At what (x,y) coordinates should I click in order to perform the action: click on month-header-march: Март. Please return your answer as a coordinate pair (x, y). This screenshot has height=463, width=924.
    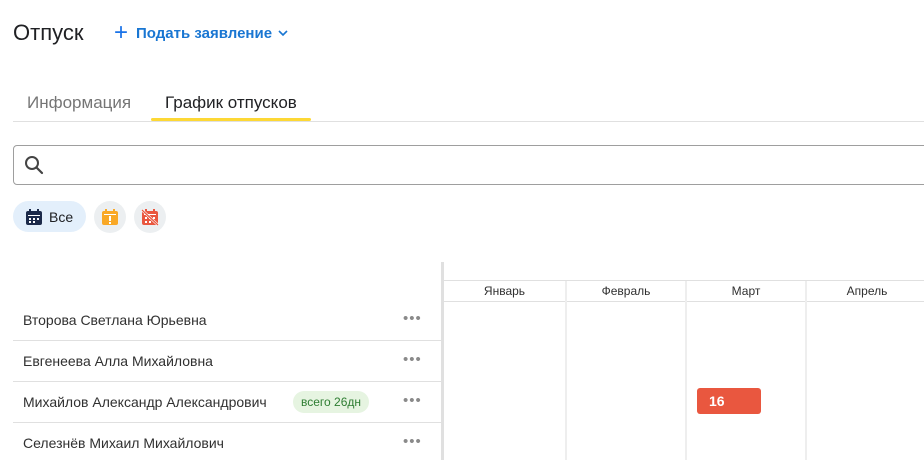
    Looking at the image, I should click on (746, 291).